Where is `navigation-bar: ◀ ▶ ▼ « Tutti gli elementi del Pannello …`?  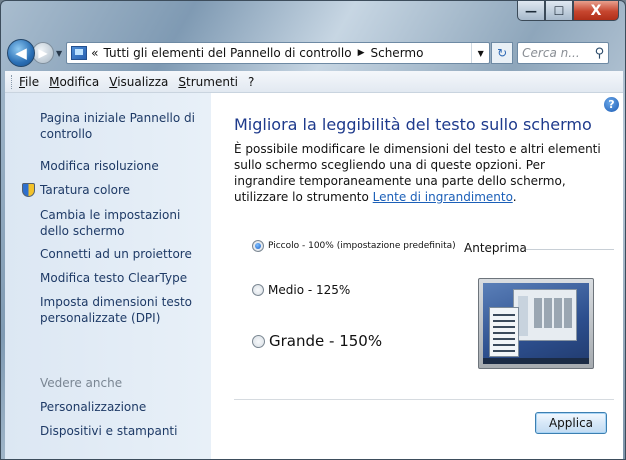 navigation-bar: ◀ ▶ ▼ « Tutti gli elementi del Pannello … is located at coordinates (314, 53).